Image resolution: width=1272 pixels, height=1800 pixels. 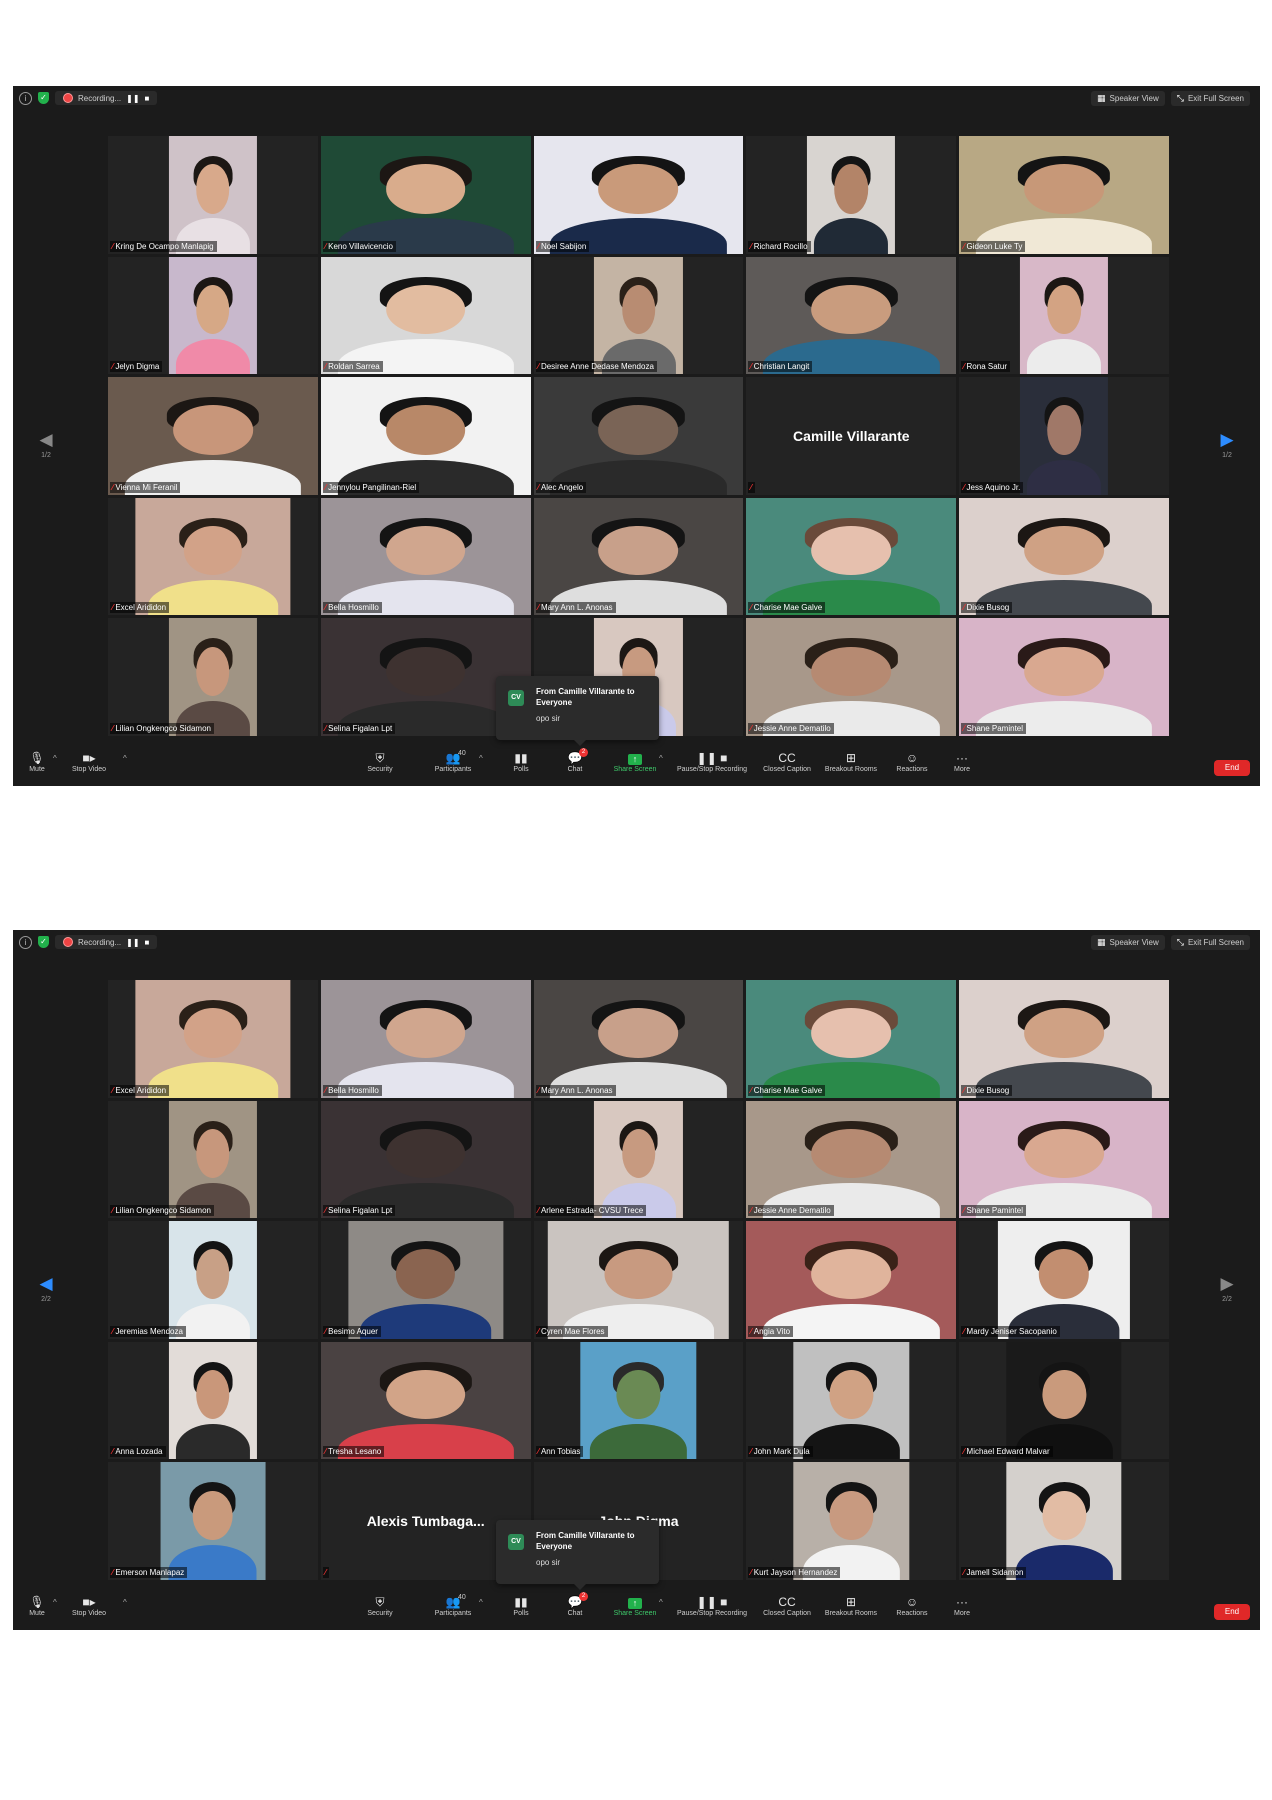 I want to click on participant-tile: Camille Villarante ⁄, so click(x=851, y=436).